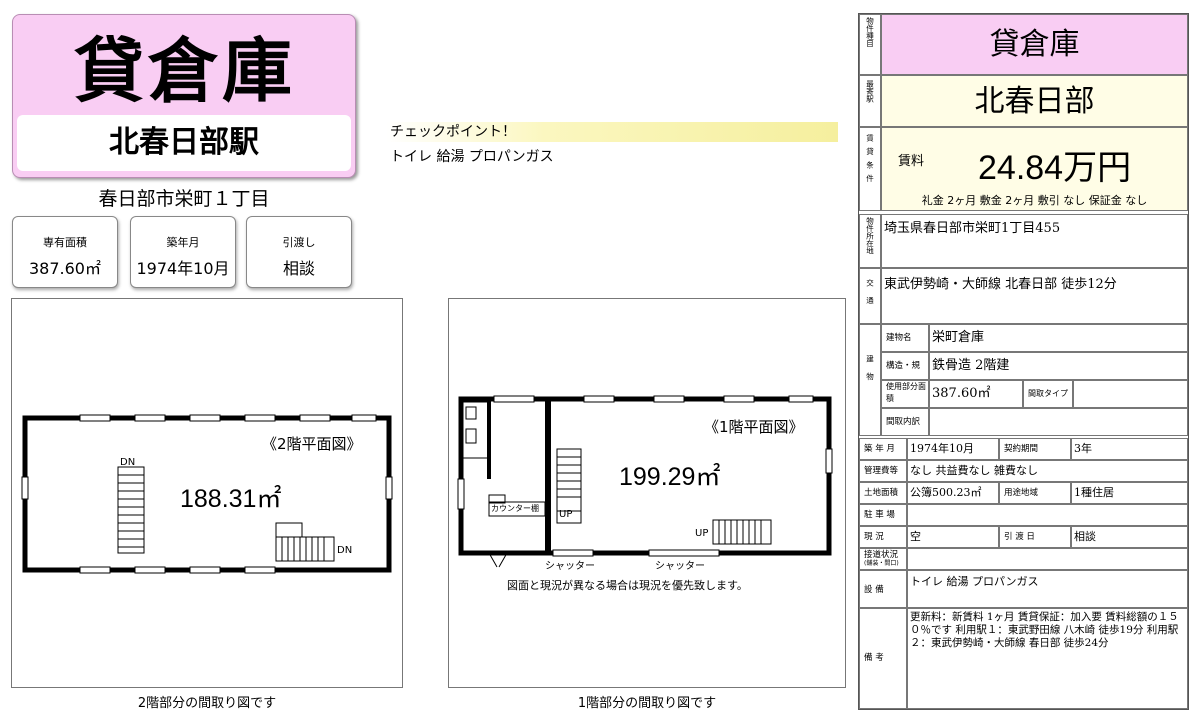 The width and height of the screenshot is (1200, 722). I want to click on parking-label: 駐 車 場, so click(883, 515).